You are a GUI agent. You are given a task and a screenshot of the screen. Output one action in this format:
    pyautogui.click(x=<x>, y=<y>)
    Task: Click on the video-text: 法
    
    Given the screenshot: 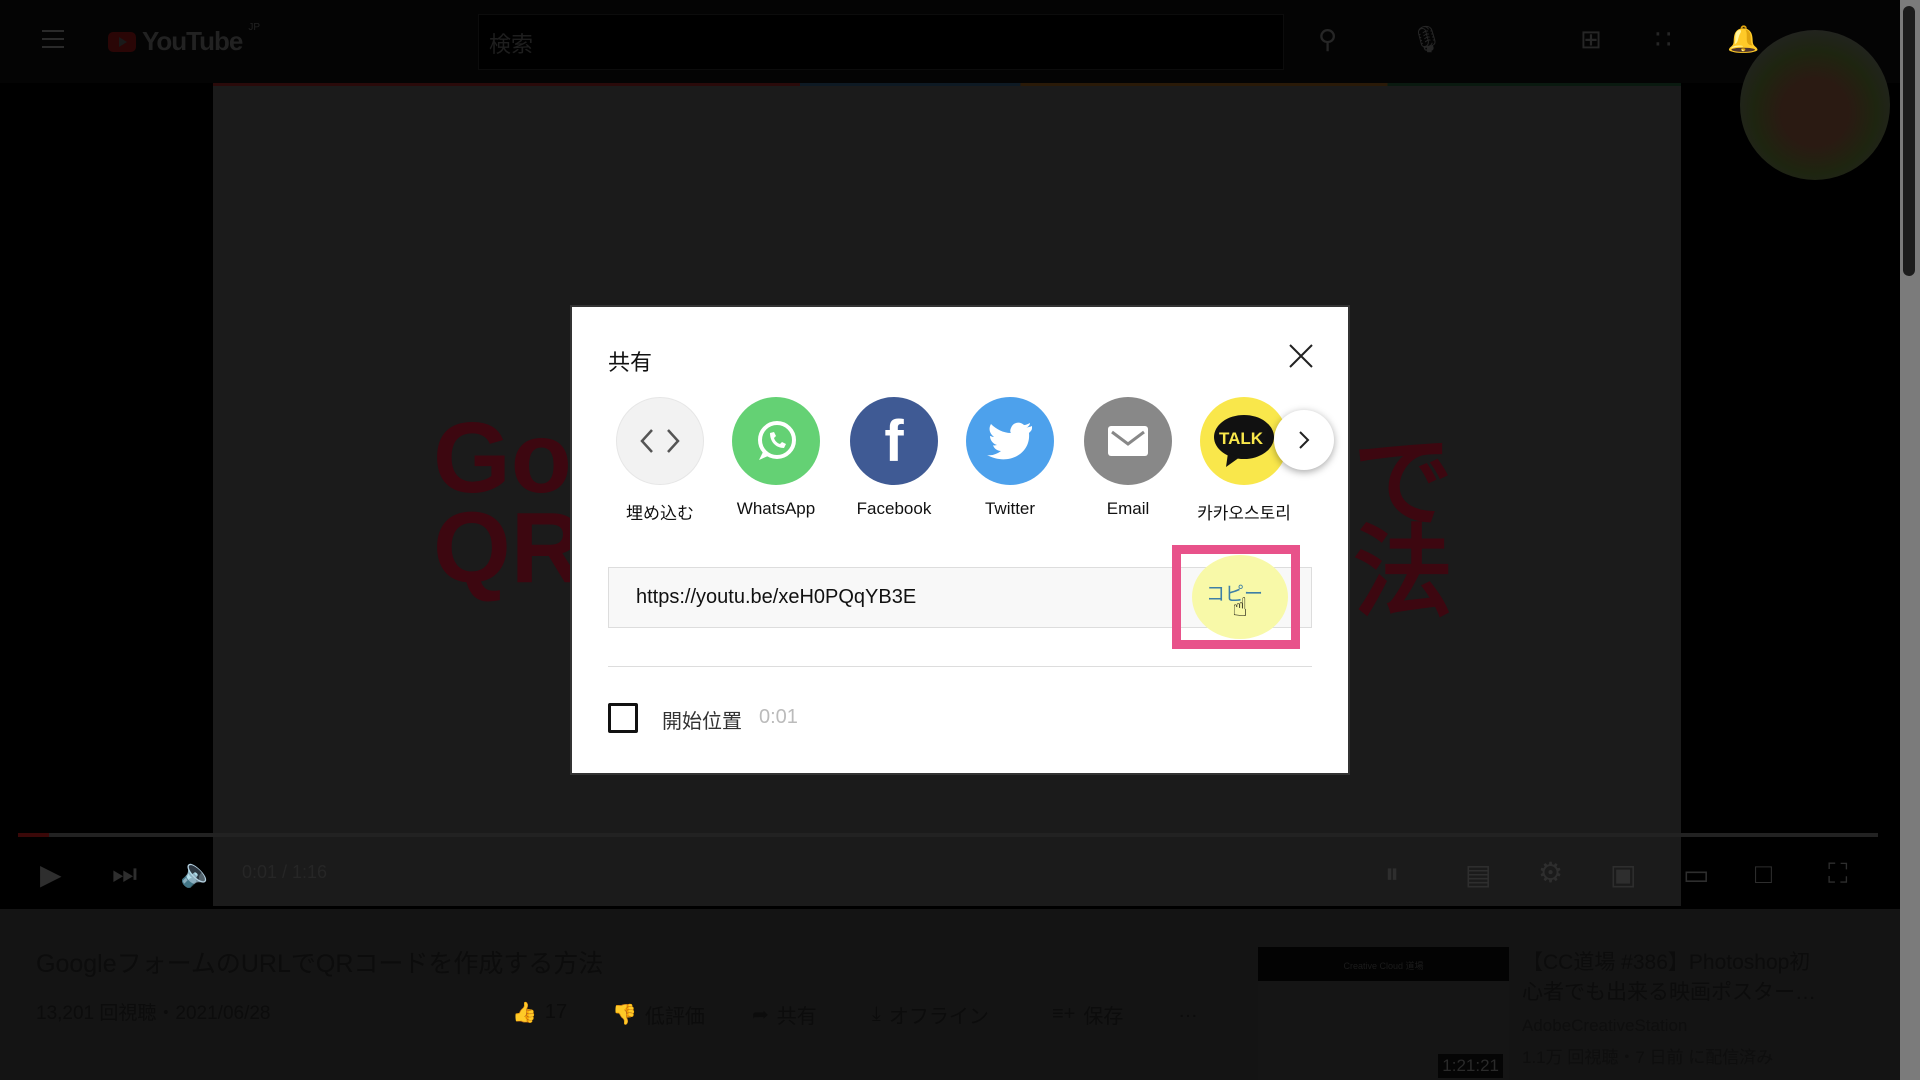 What is the action you would take?
    pyautogui.click(x=1403, y=573)
    